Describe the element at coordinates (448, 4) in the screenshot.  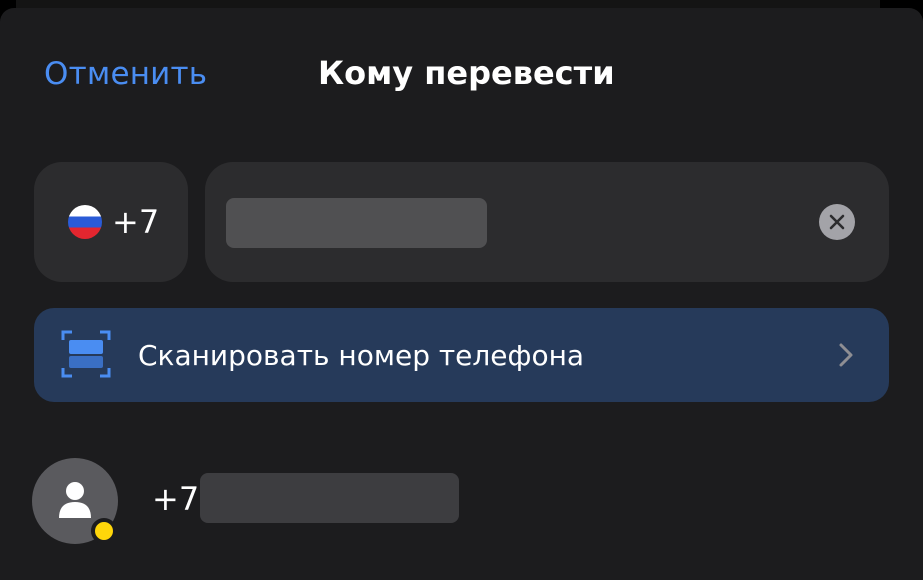
I see `background-sheet-edge` at that location.